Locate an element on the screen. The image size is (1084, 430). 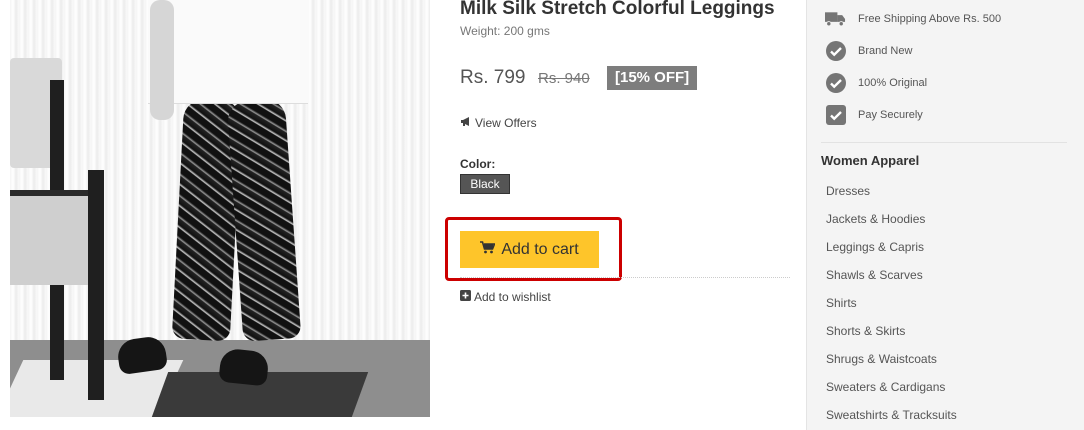
category-link-sweatshirts-tracksuits: Sweatshirts & Tracksuits is located at coordinates (891, 419).